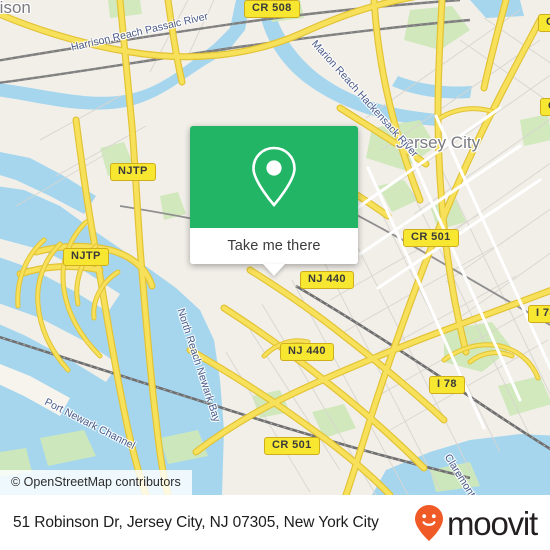  What do you see at coordinates (86, 257) in the screenshot?
I see `highway-shield-njtp-south: NJTP` at bounding box center [86, 257].